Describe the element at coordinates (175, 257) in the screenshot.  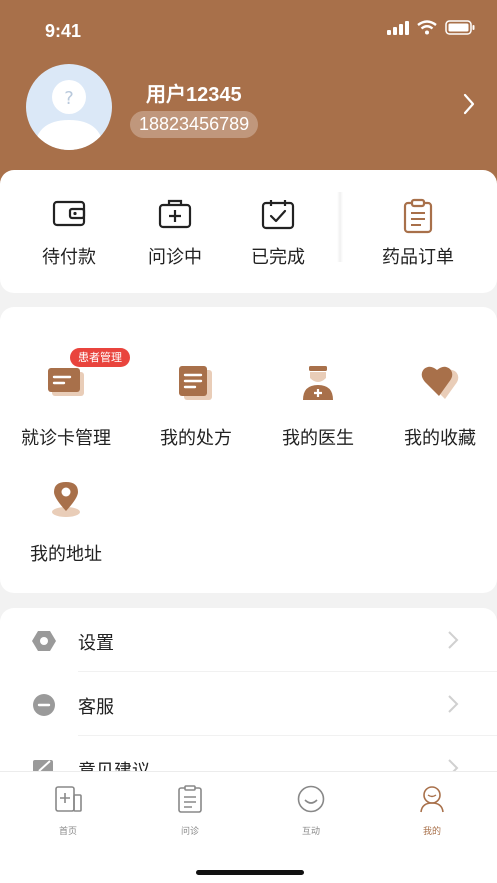
I see `order-label: 问诊中` at that location.